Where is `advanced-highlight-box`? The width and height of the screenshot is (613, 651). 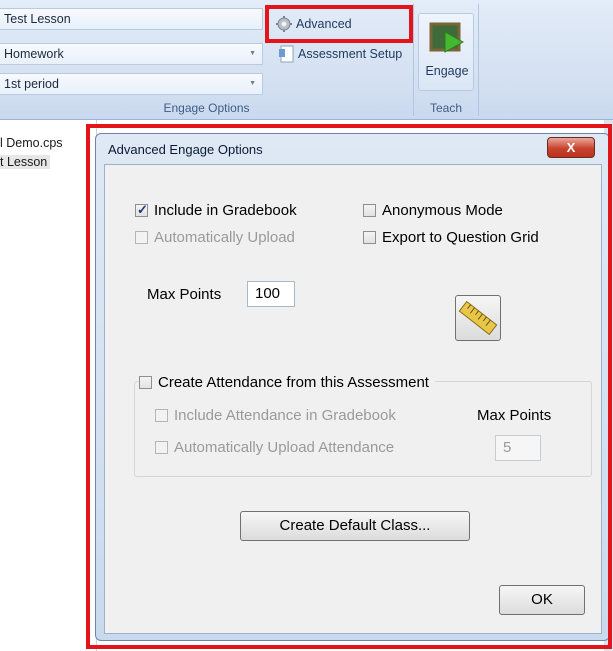
advanced-highlight-box is located at coordinates (339, 24).